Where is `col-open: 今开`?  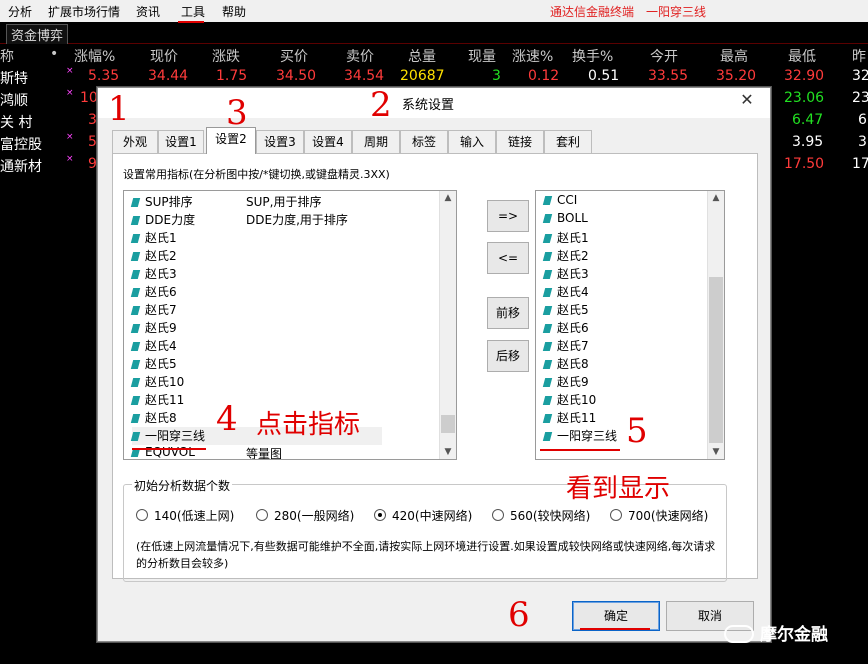
col-open: 今开 is located at coordinates (664, 56).